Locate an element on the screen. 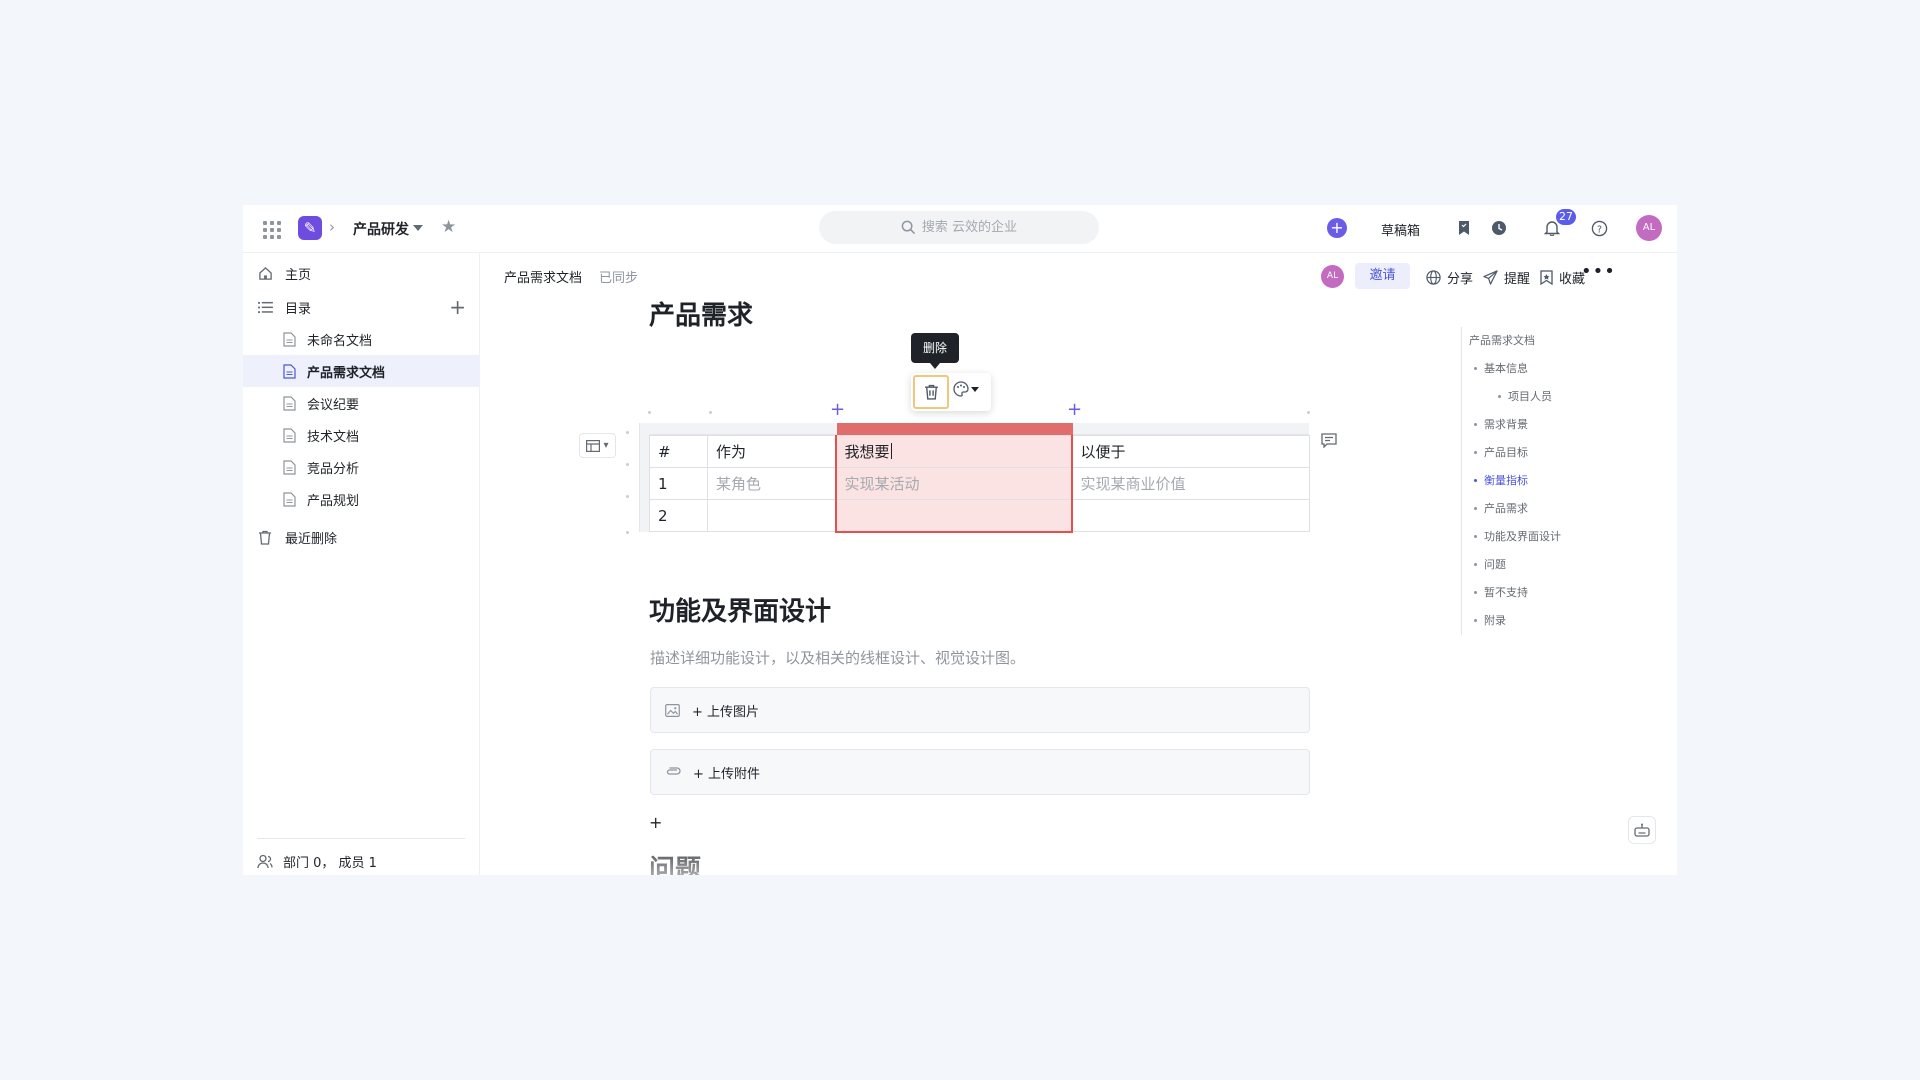 This screenshot has height=1080, width=1920. sidebar-doc-item: 未命名文档 is located at coordinates (361, 339).